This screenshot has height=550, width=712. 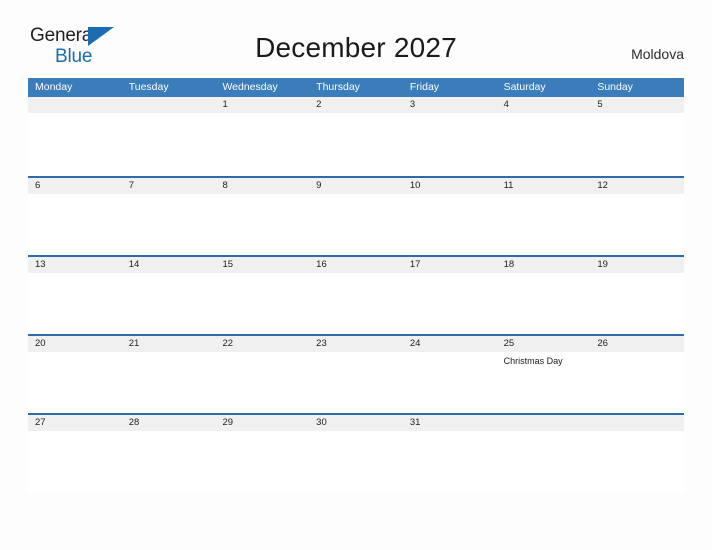 I want to click on calendar-day-cell: 18, so click(x=544, y=296).